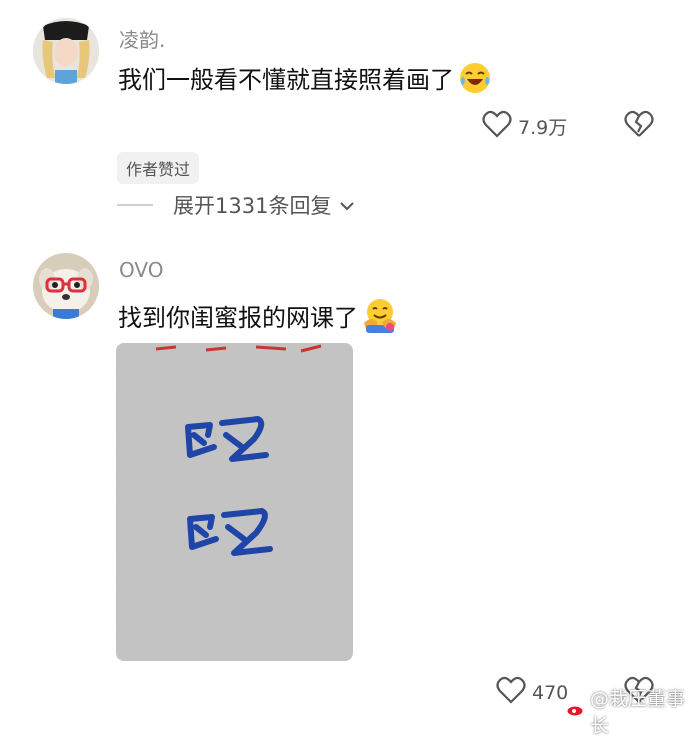 The image size is (690, 738). What do you see at coordinates (347, 205) in the screenshot?
I see `chevron-down-icon` at bounding box center [347, 205].